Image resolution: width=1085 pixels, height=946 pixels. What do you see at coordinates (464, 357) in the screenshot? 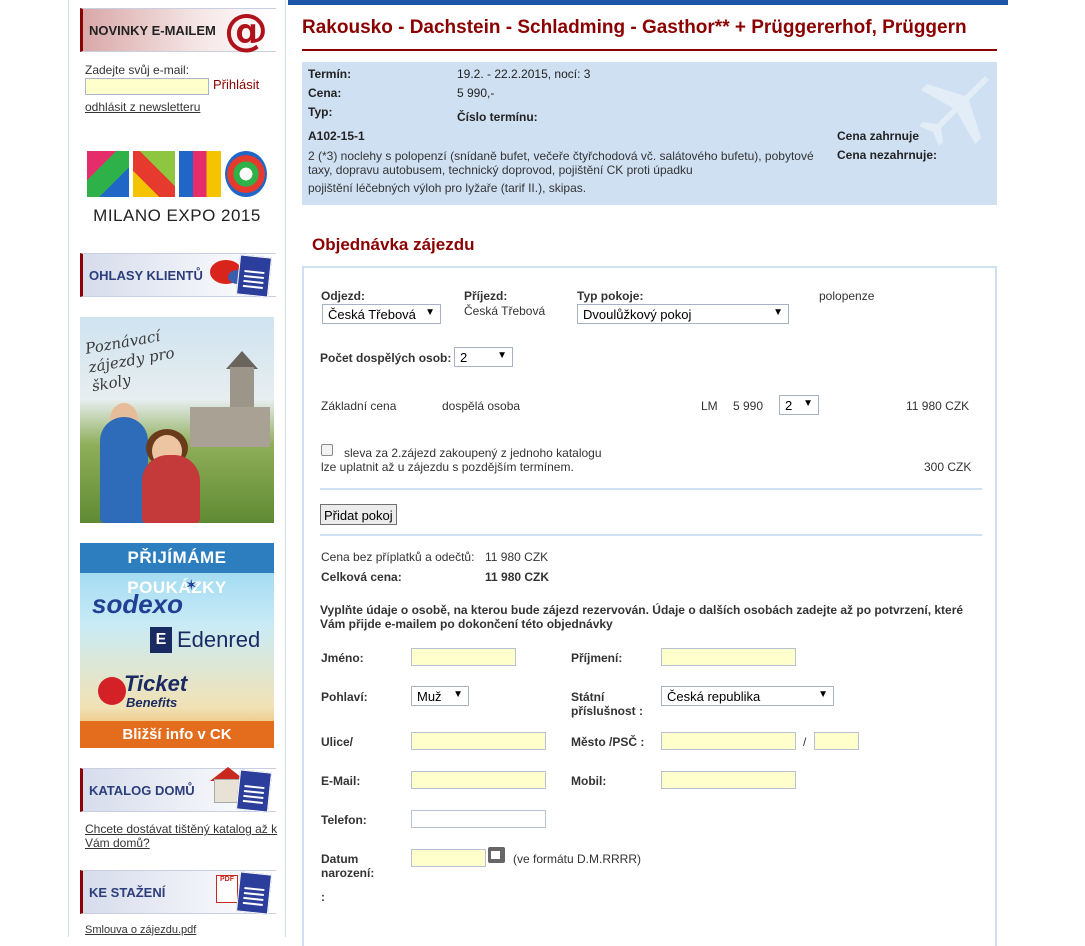
I see `adults-select-value: 2` at bounding box center [464, 357].